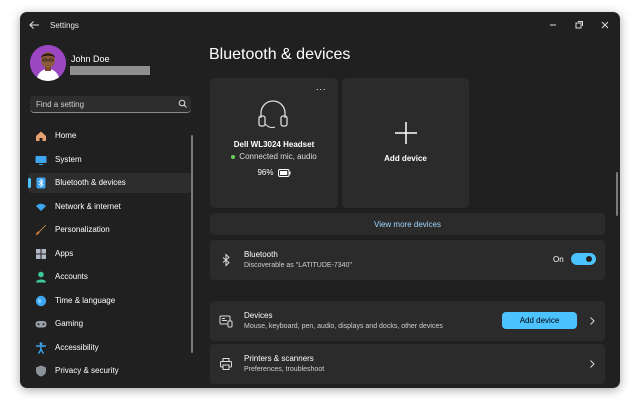 The image size is (640, 400). What do you see at coordinates (110, 136) in the screenshot?
I see `sidebar-item-home: Home` at bounding box center [110, 136].